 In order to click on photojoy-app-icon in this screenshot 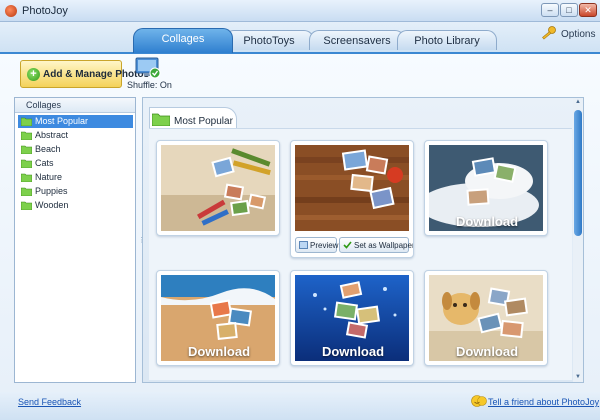, I will do `click(11, 11)`.